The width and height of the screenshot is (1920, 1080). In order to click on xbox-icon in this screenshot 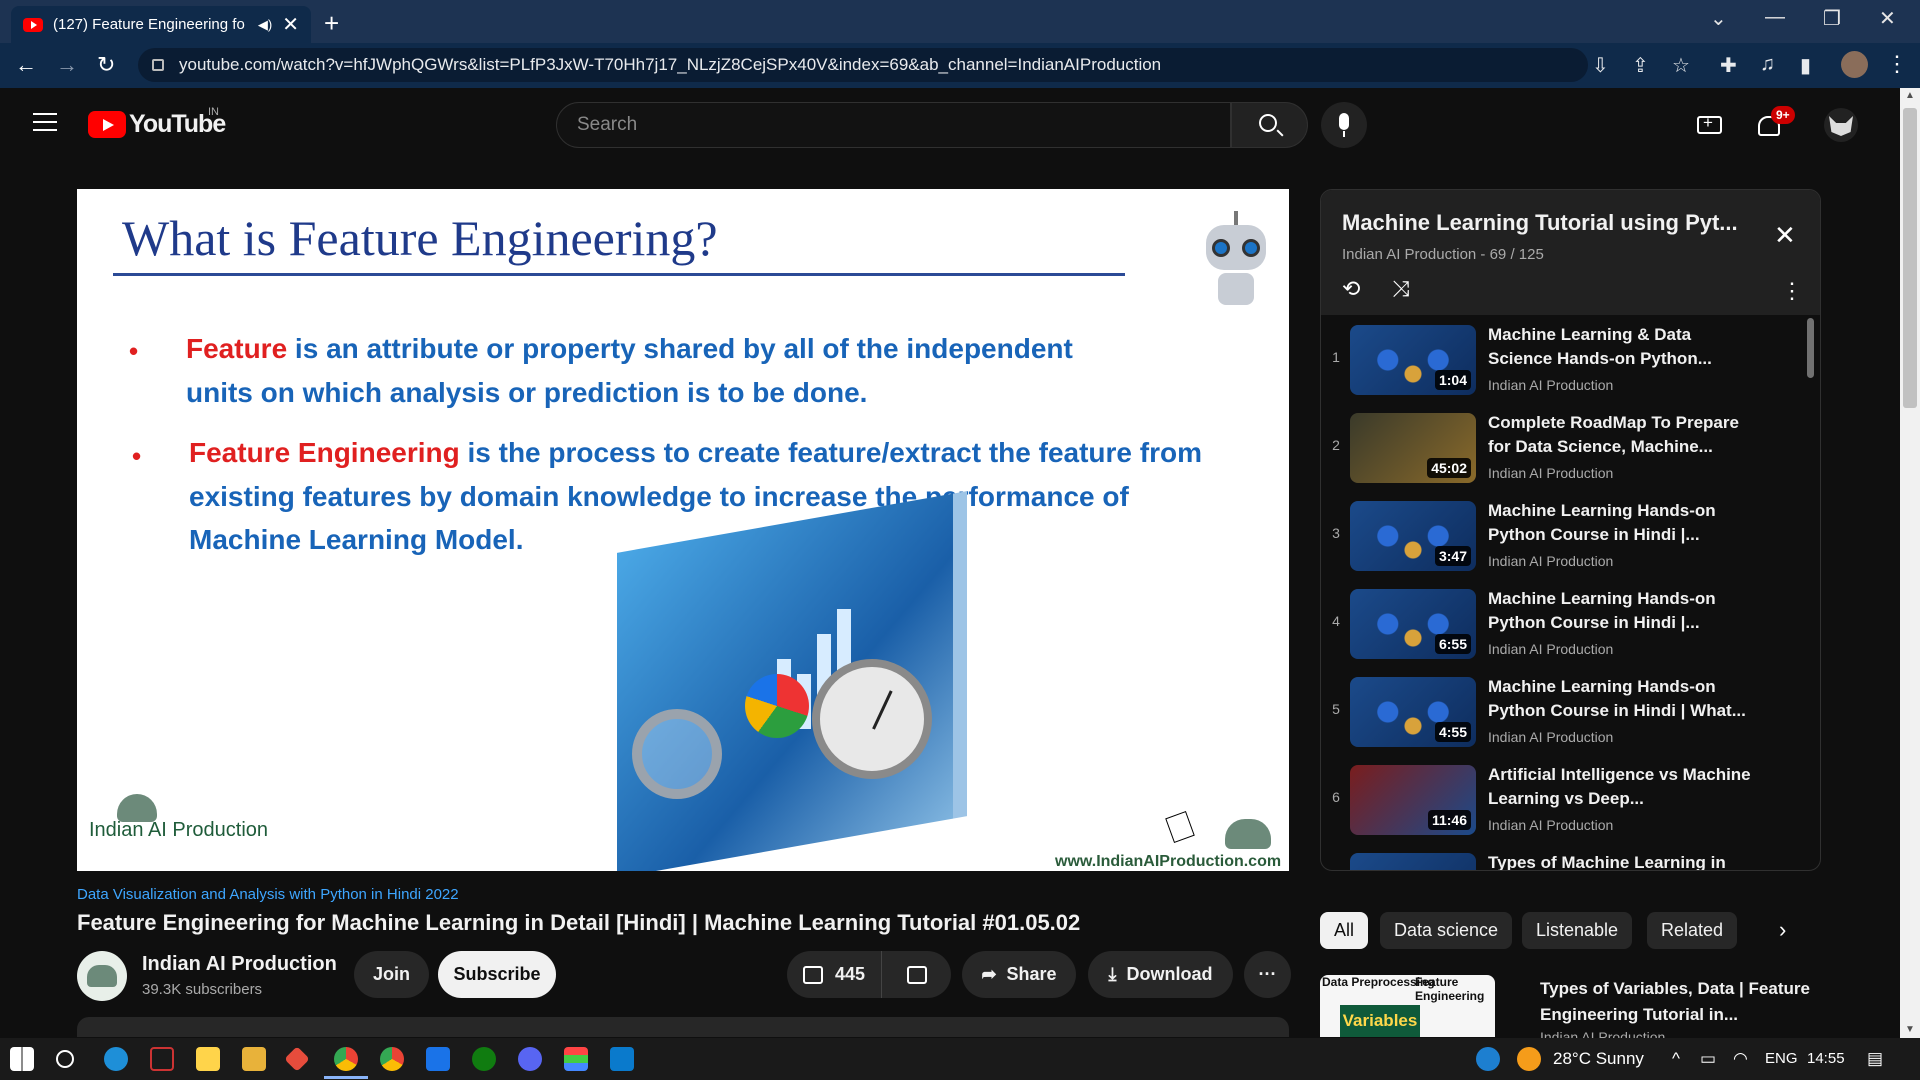, I will do `click(484, 1059)`.